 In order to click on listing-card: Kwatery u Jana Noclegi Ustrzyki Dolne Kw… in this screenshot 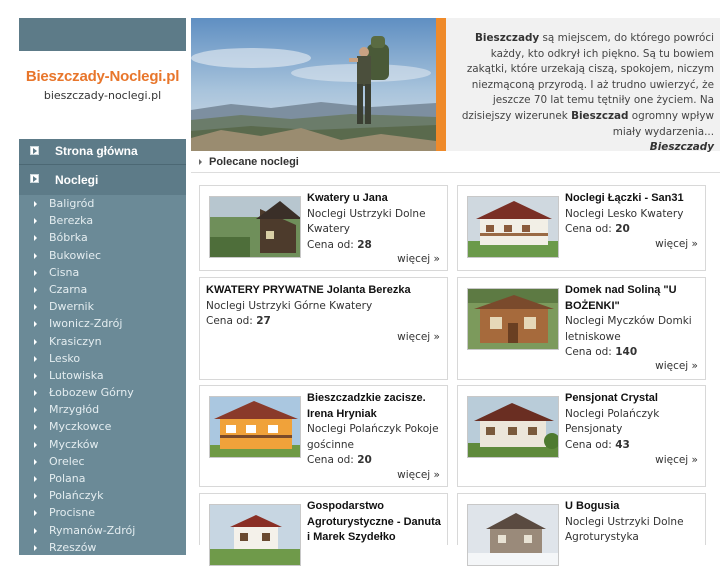, I will do `click(323, 228)`.